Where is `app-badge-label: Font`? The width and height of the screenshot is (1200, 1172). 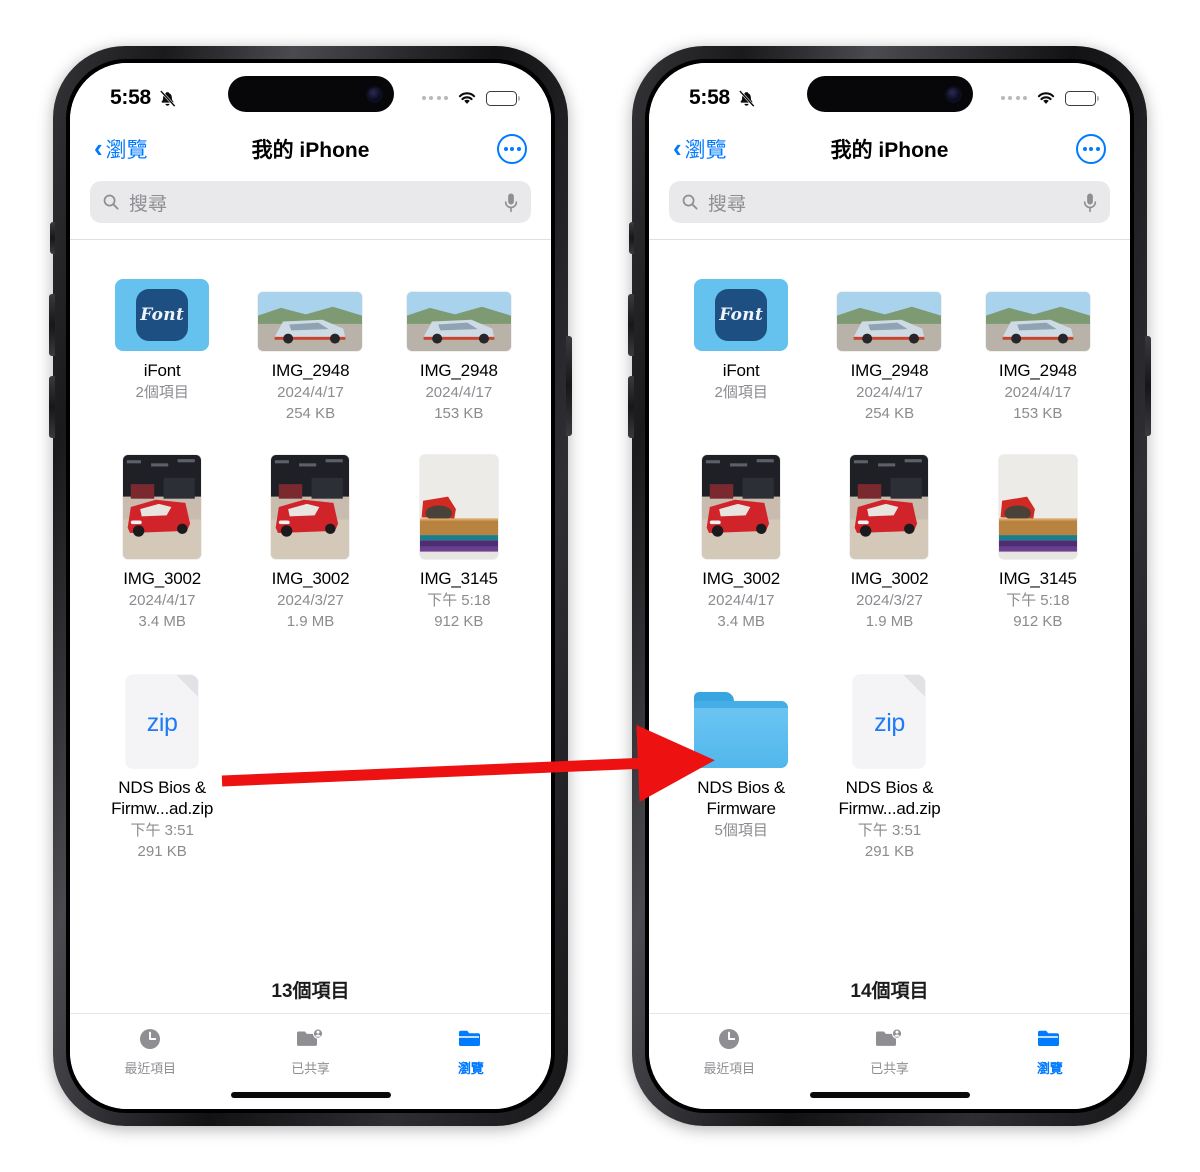 app-badge-label: Font is located at coordinates (741, 315).